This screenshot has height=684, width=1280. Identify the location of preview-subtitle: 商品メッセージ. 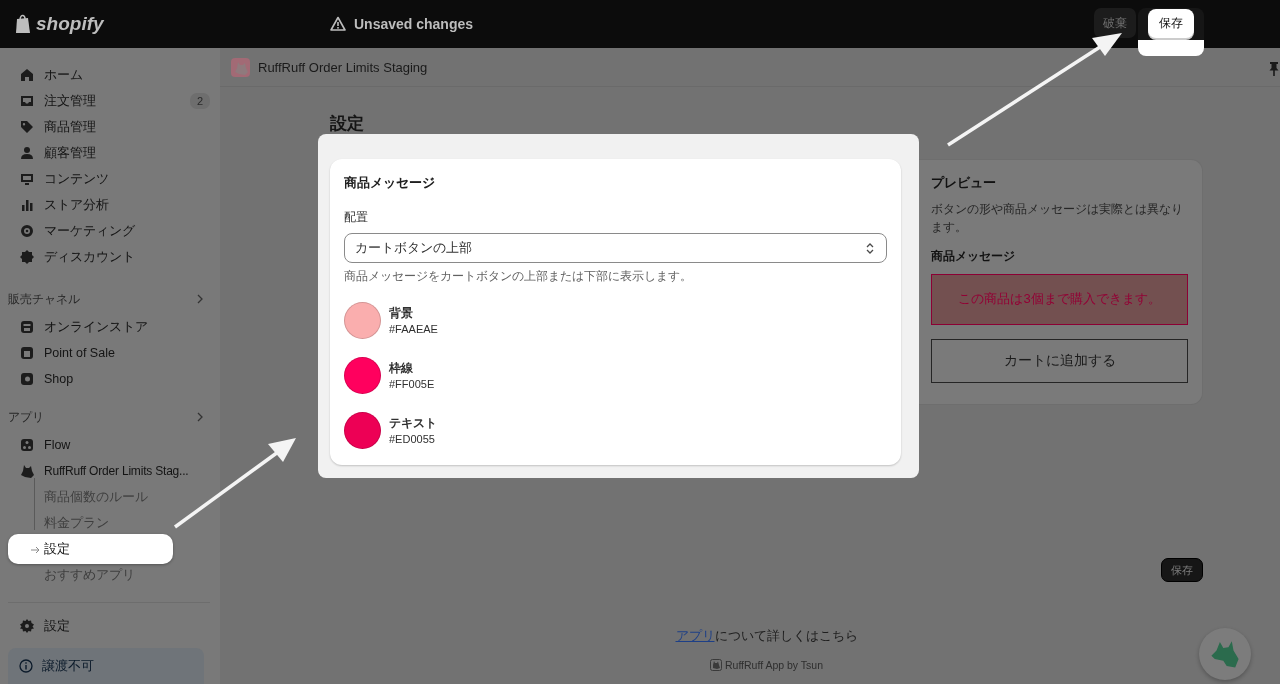
(973, 256).